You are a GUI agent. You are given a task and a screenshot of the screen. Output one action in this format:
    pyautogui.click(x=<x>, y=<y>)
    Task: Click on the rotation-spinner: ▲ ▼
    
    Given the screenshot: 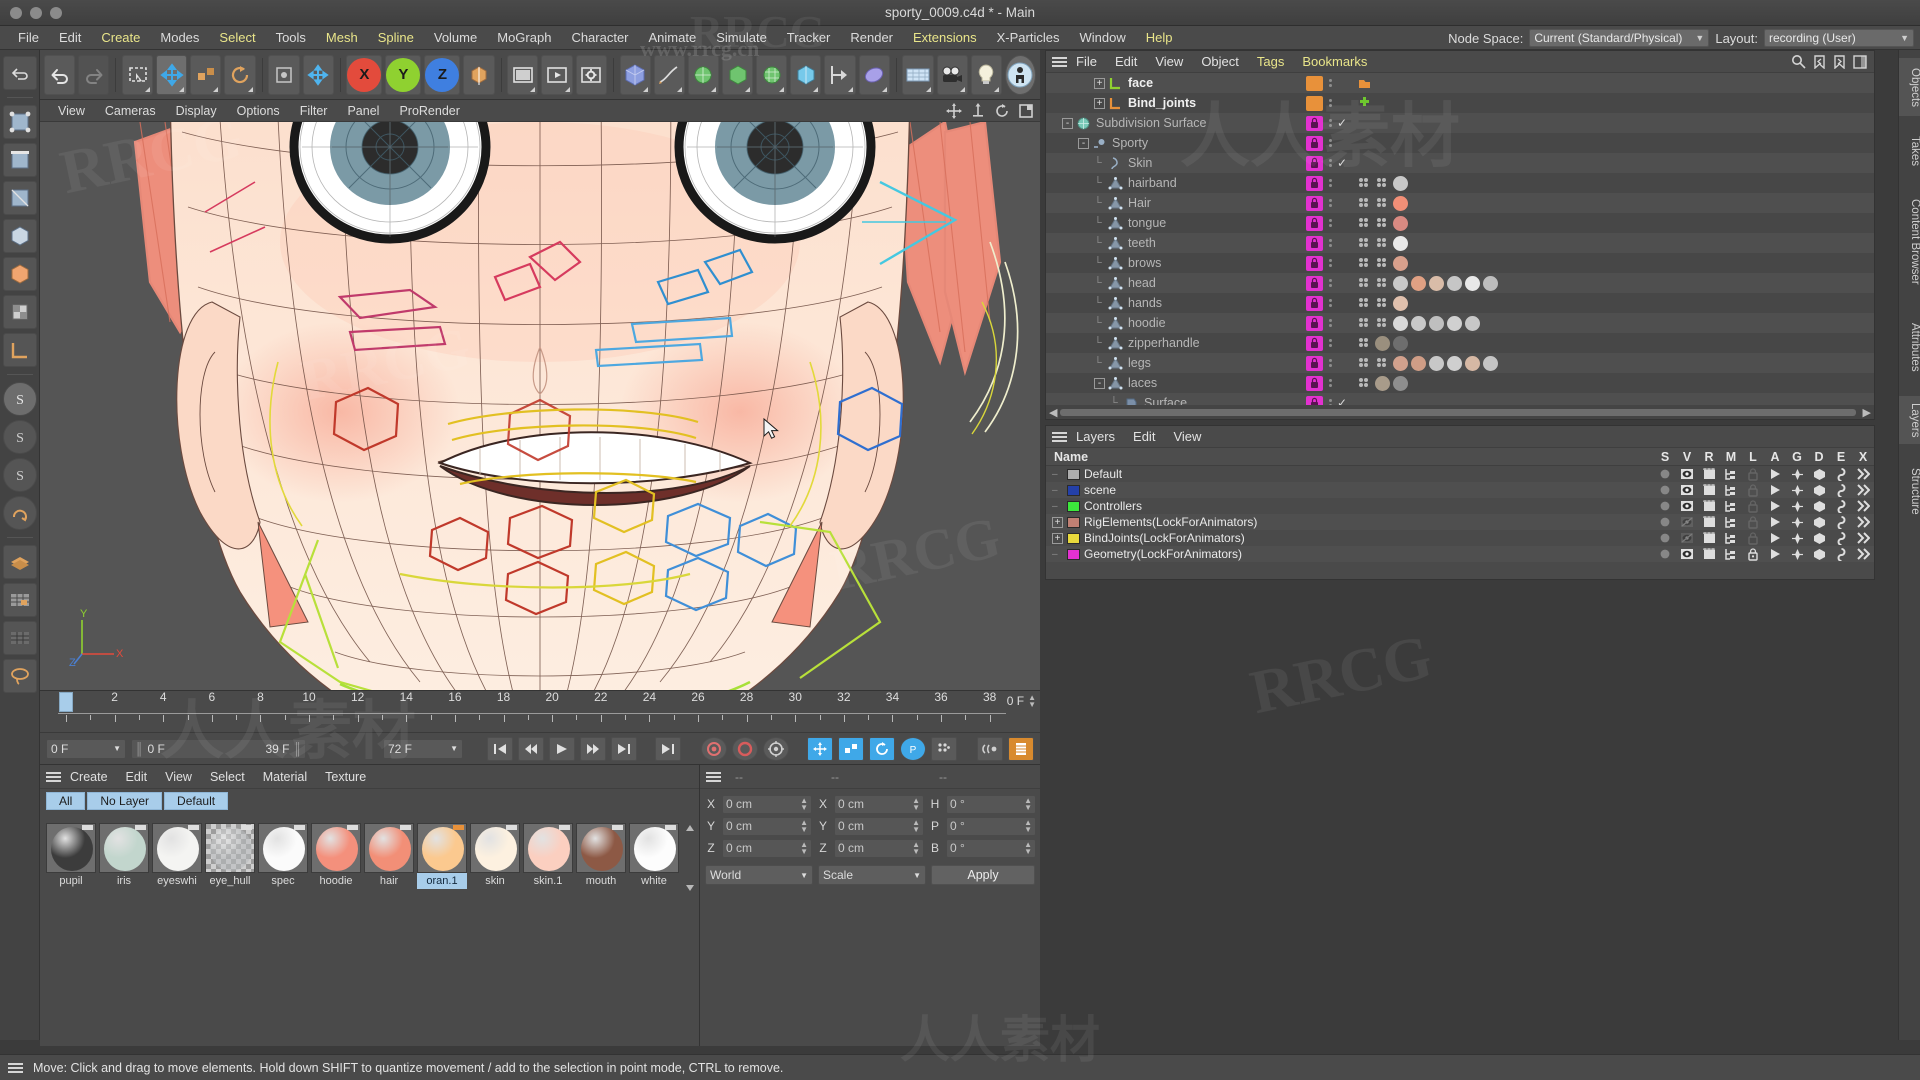 What is the action you would take?
    pyautogui.click(x=1028, y=848)
    